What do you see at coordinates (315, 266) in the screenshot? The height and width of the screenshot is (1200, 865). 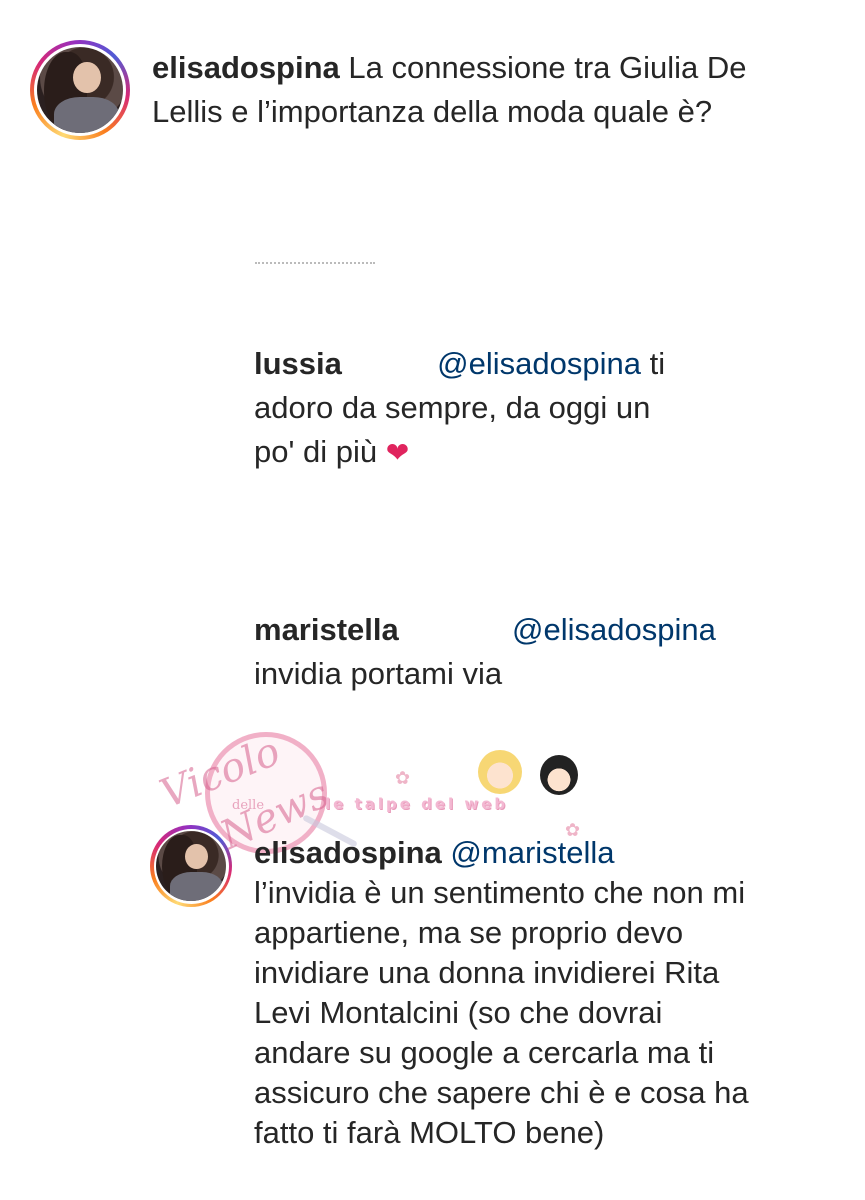 I see `divider` at bounding box center [315, 266].